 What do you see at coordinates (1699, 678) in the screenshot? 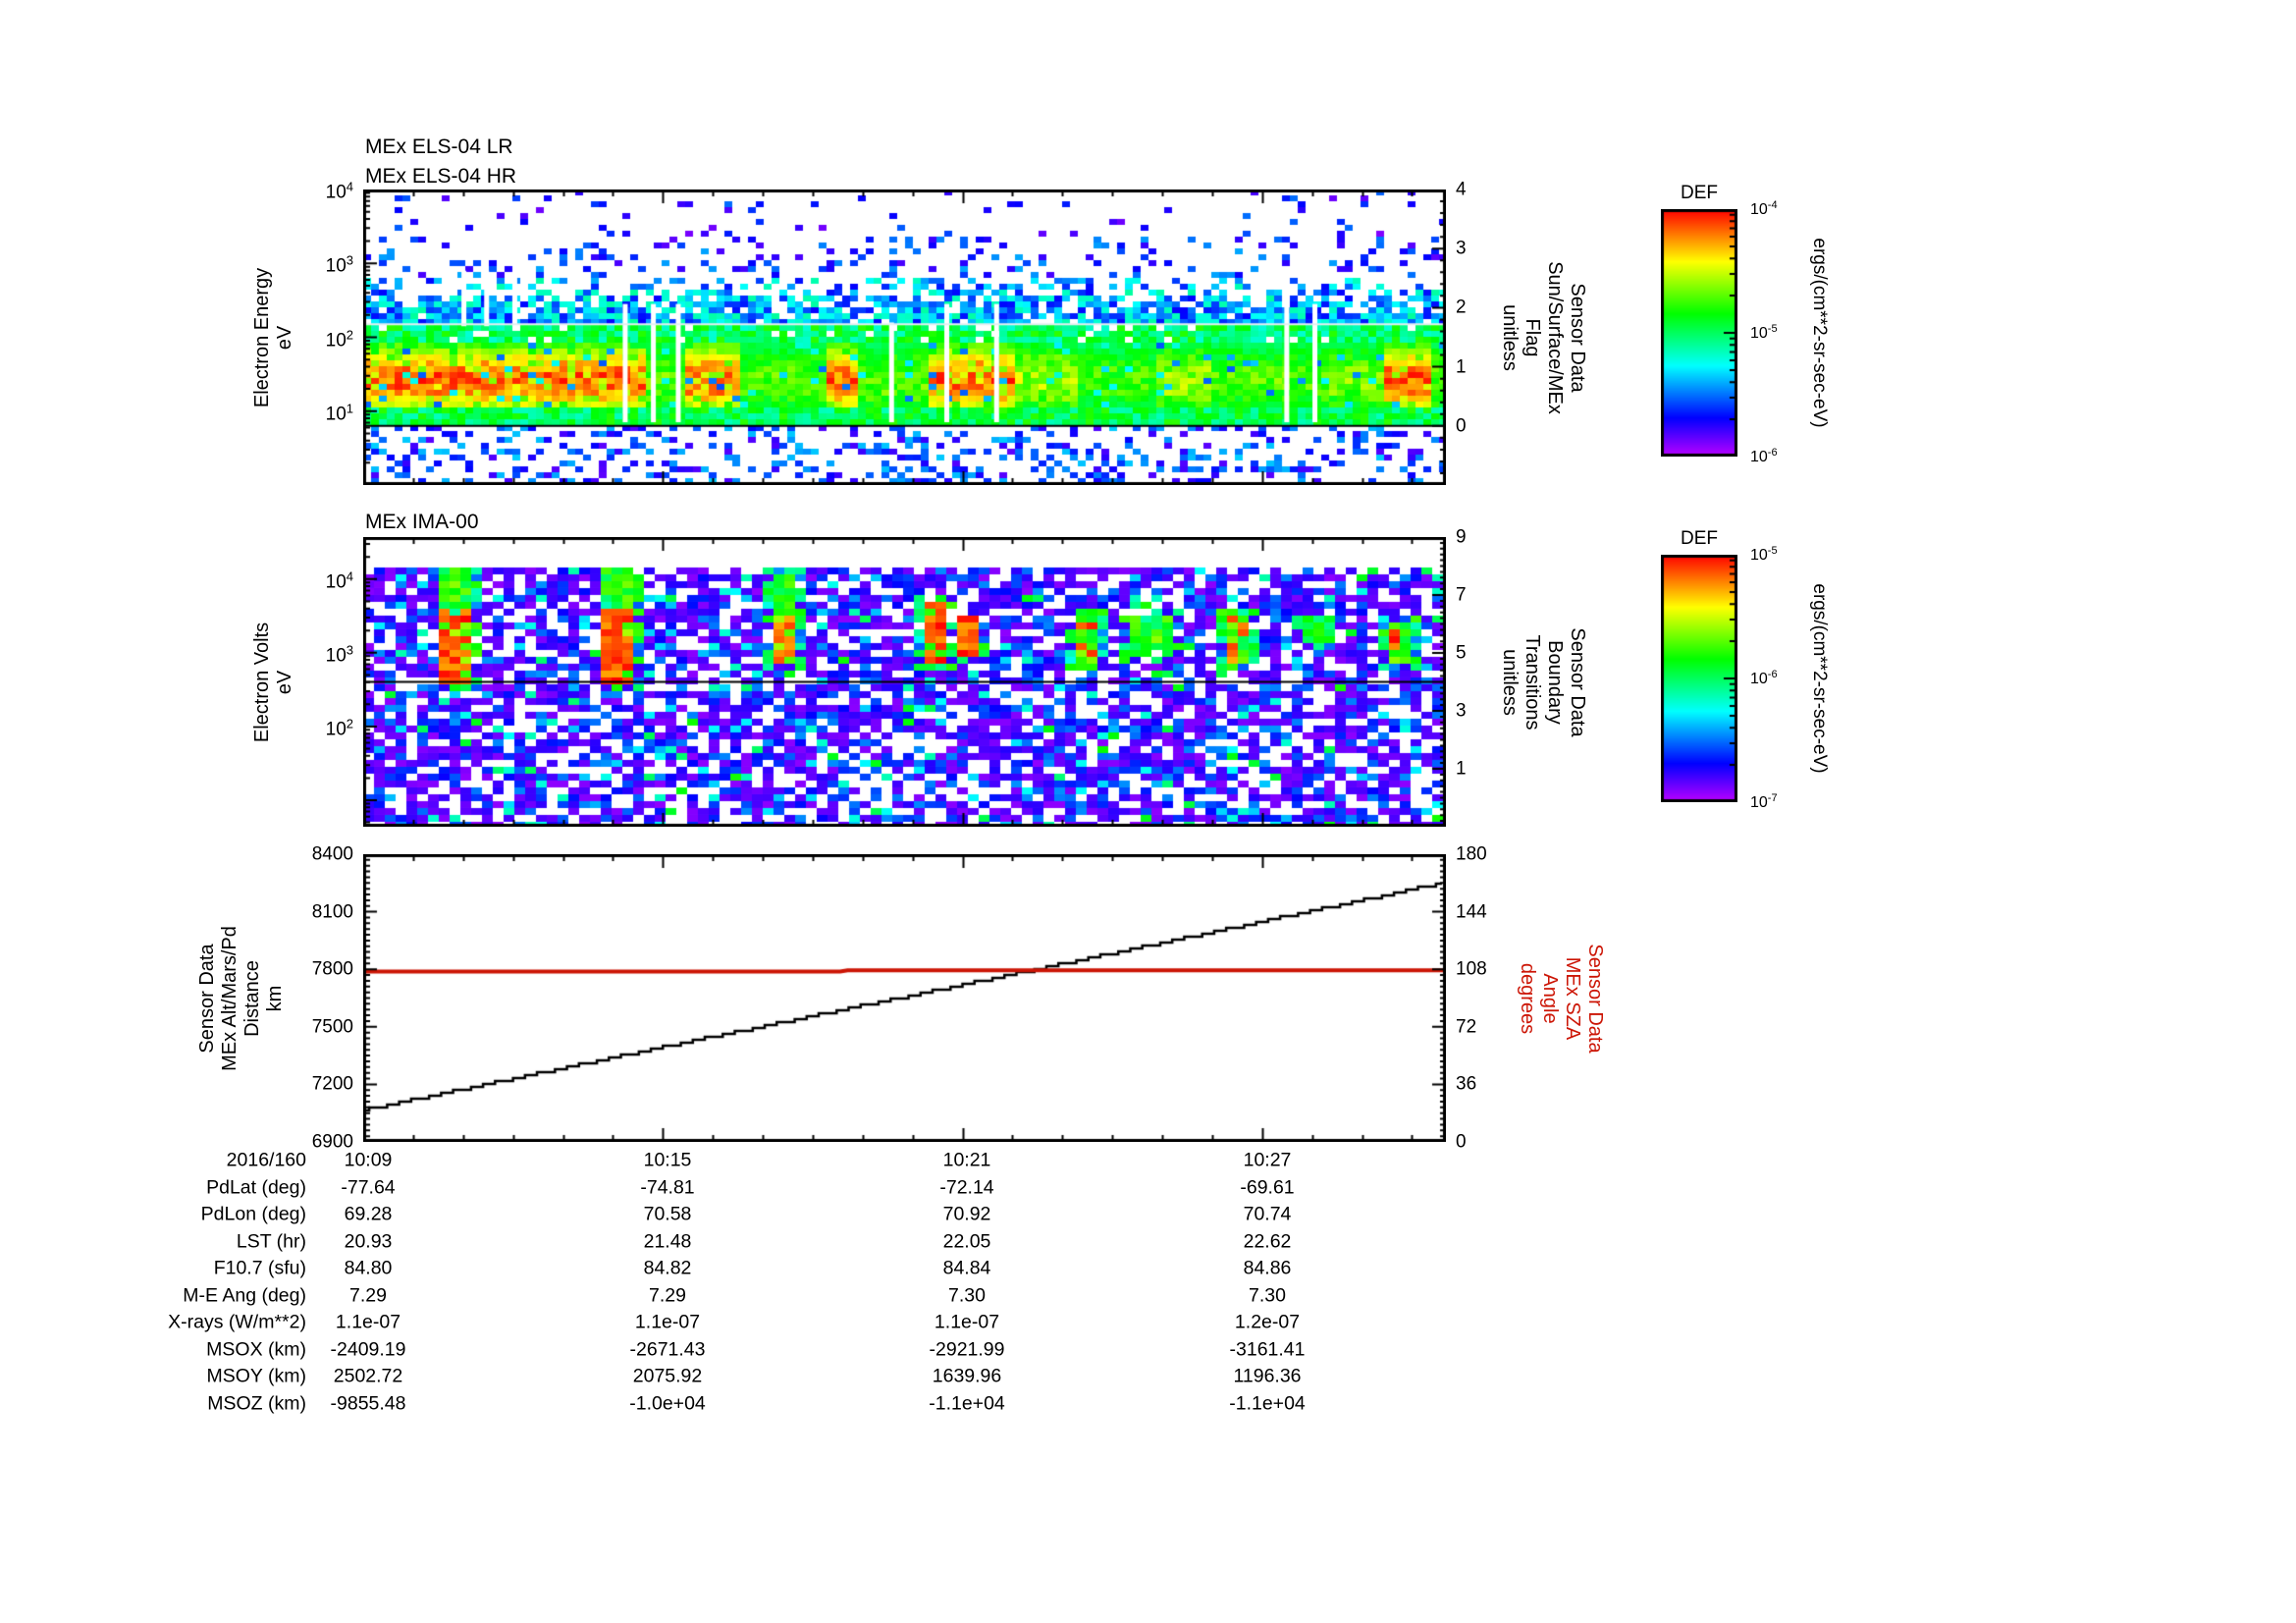
I see `colorbar-ima-spectrogram` at bounding box center [1699, 678].